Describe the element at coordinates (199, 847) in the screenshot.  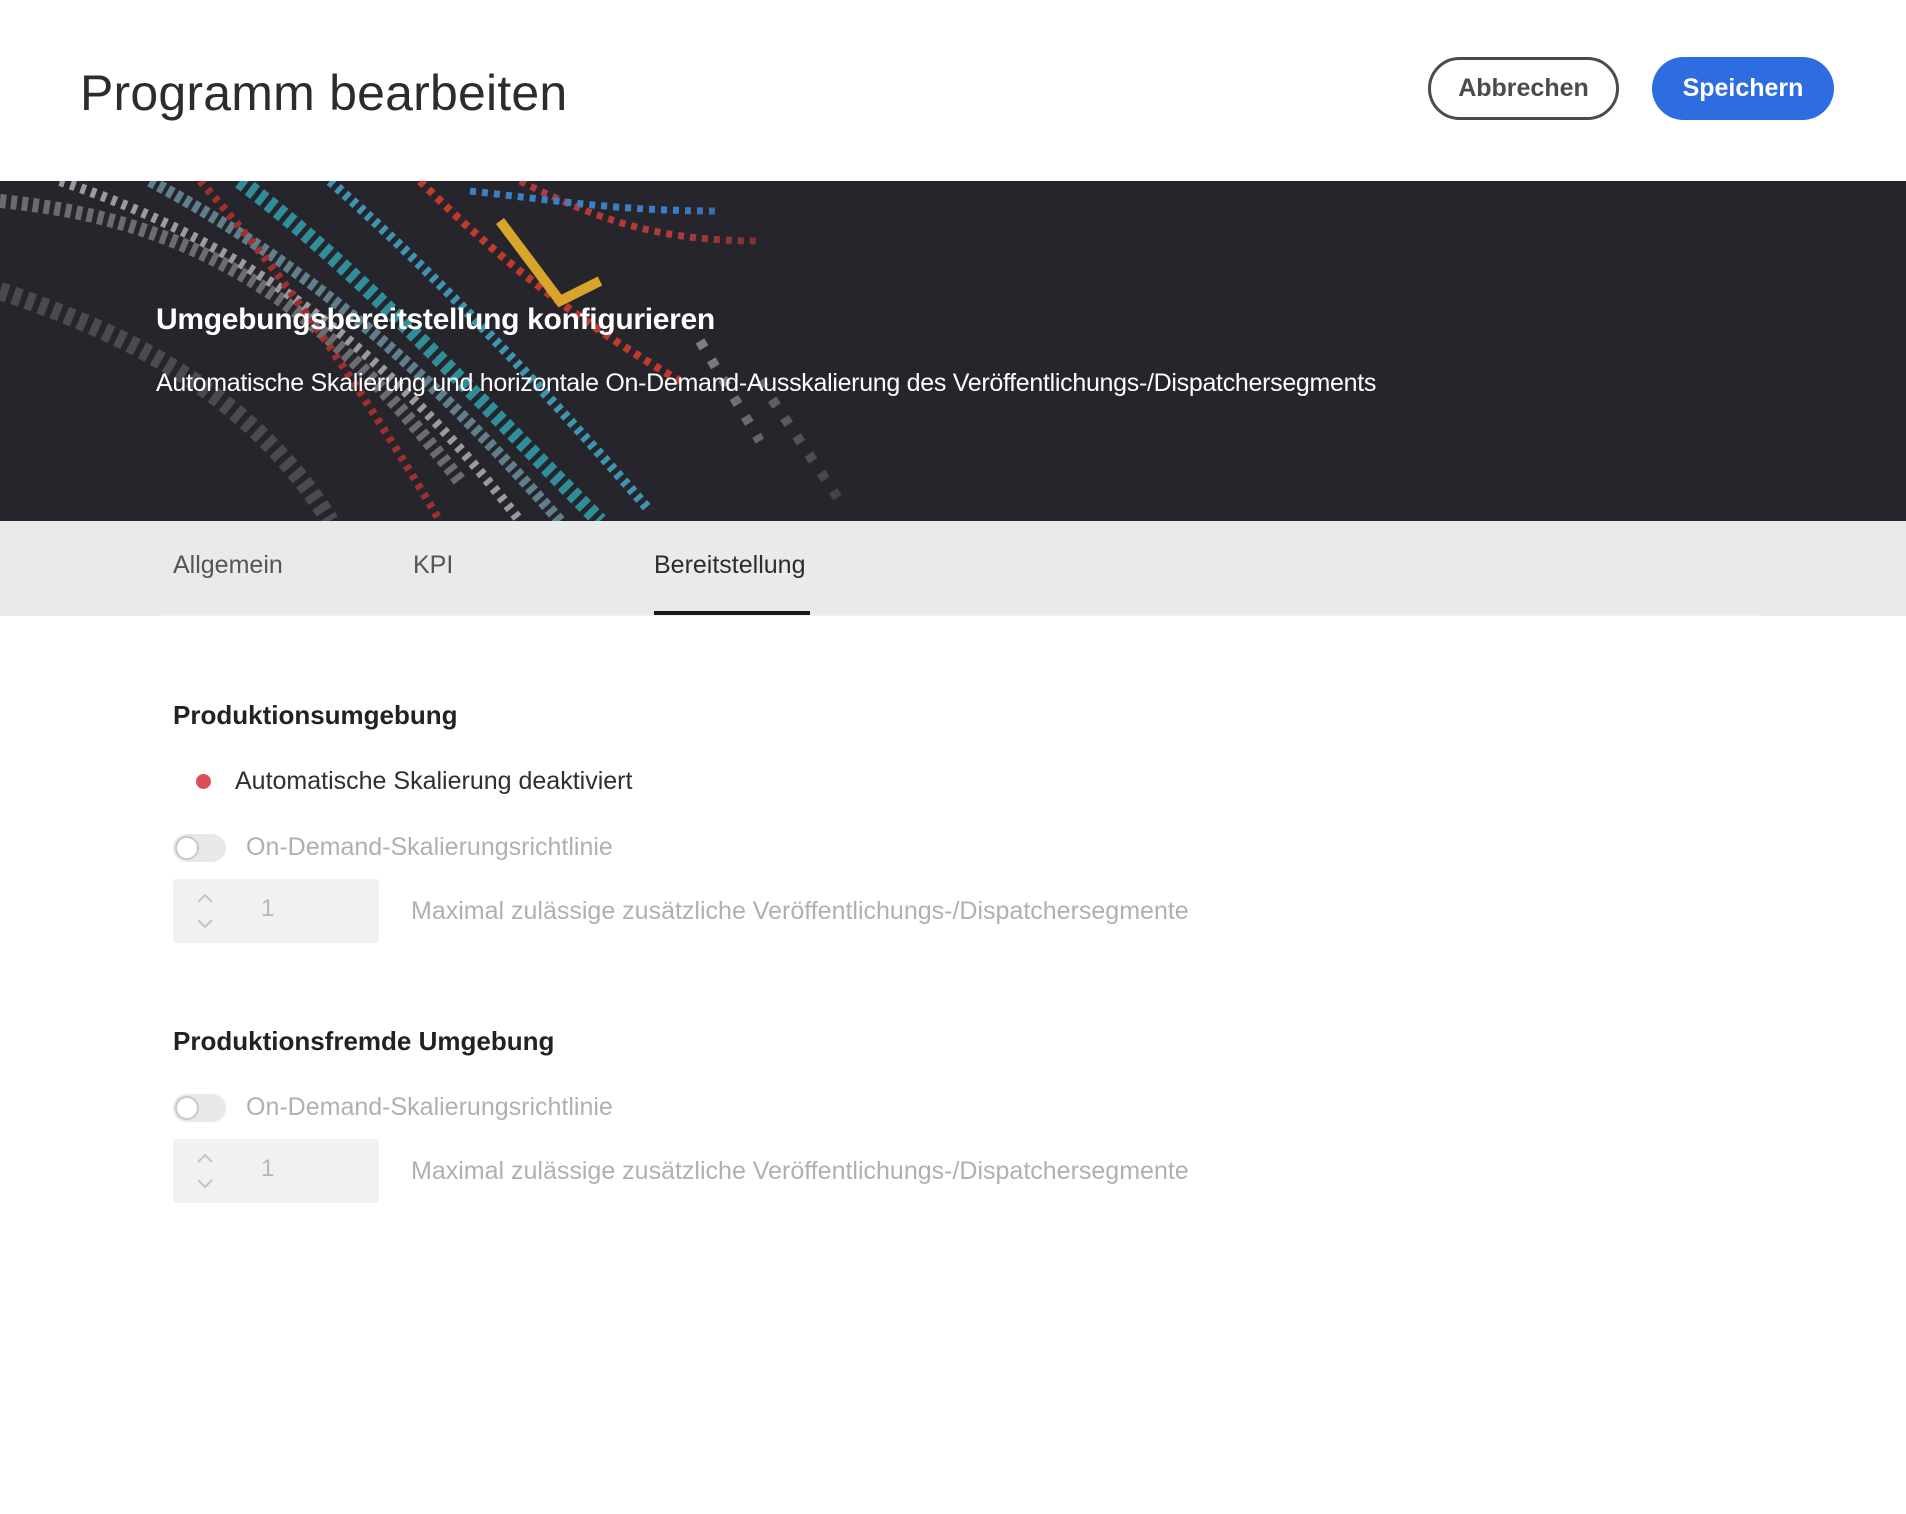
I see `production-scaling-toggle` at that location.